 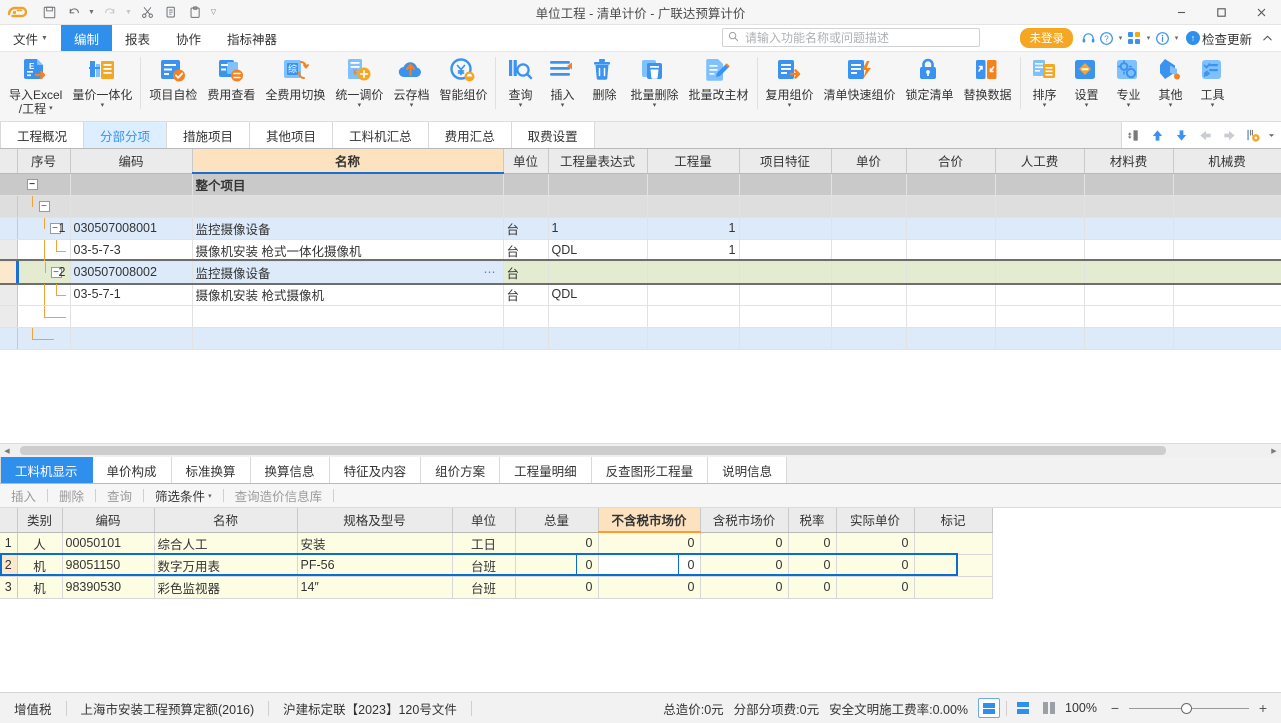 I want to click on material-row-number: 2, so click(x=9, y=565).